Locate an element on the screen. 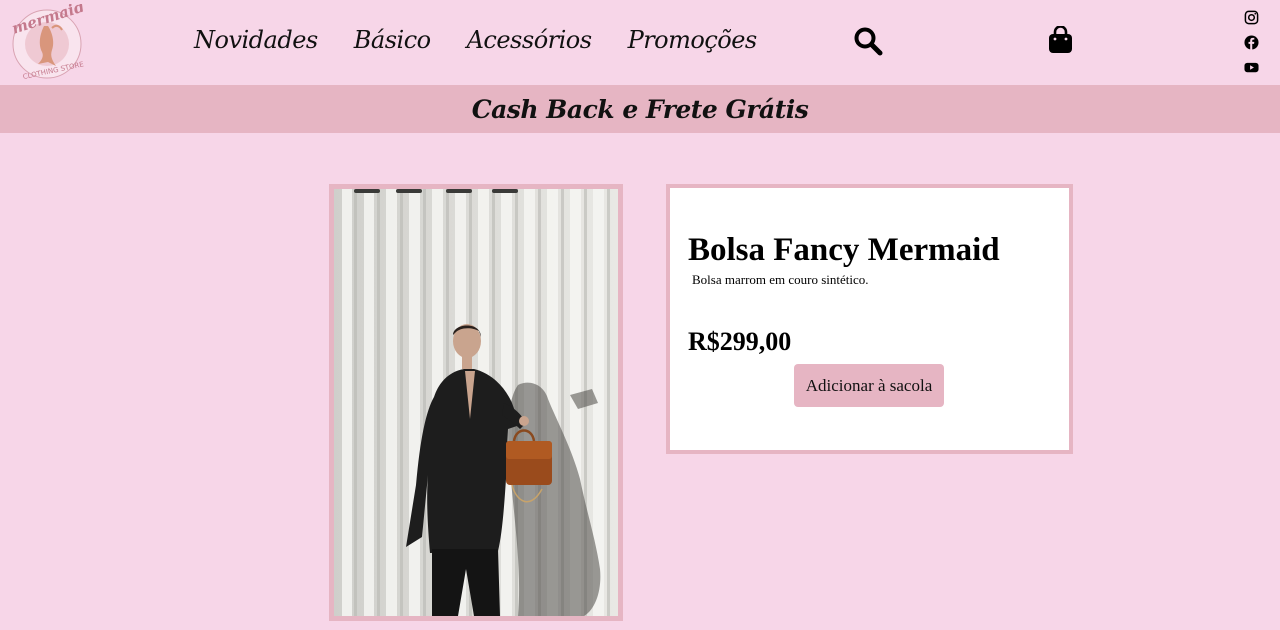 The height and width of the screenshot is (630, 1280). search-button is located at coordinates (868, 41).